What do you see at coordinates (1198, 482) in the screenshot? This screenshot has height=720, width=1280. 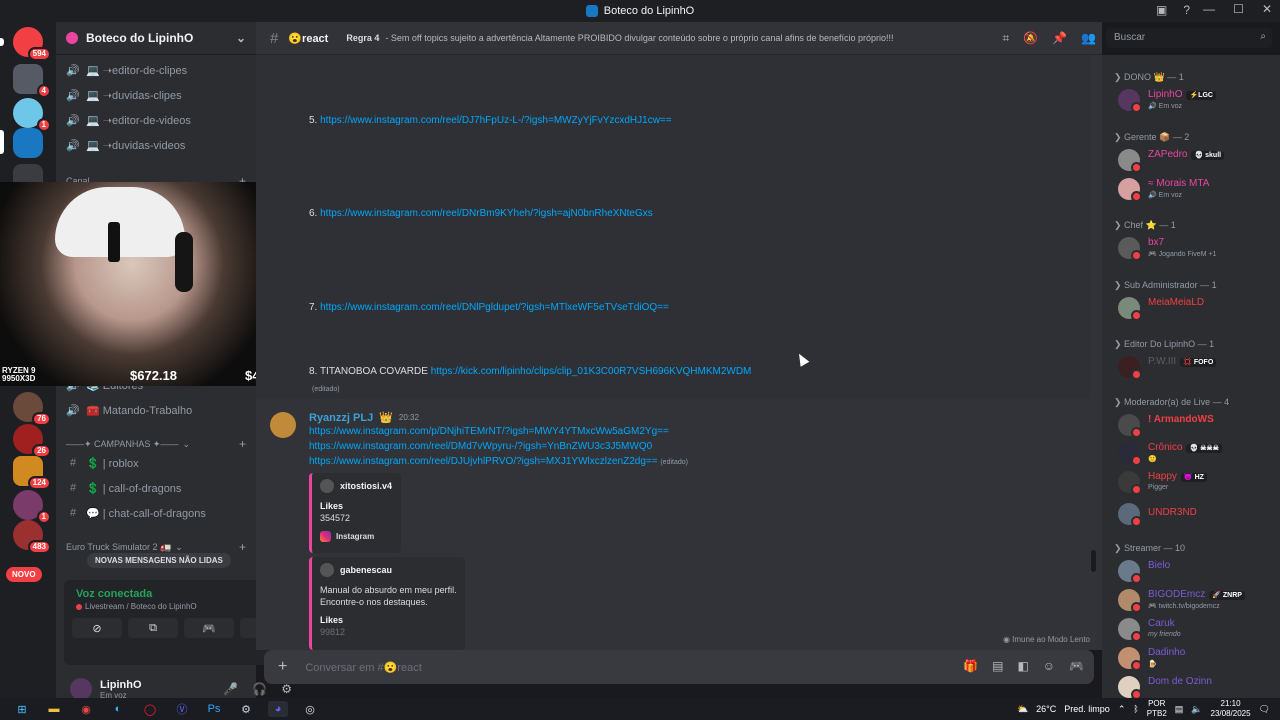 I see `member-item: Happy 😈 HZ Pigger` at bounding box center [1198, 482].